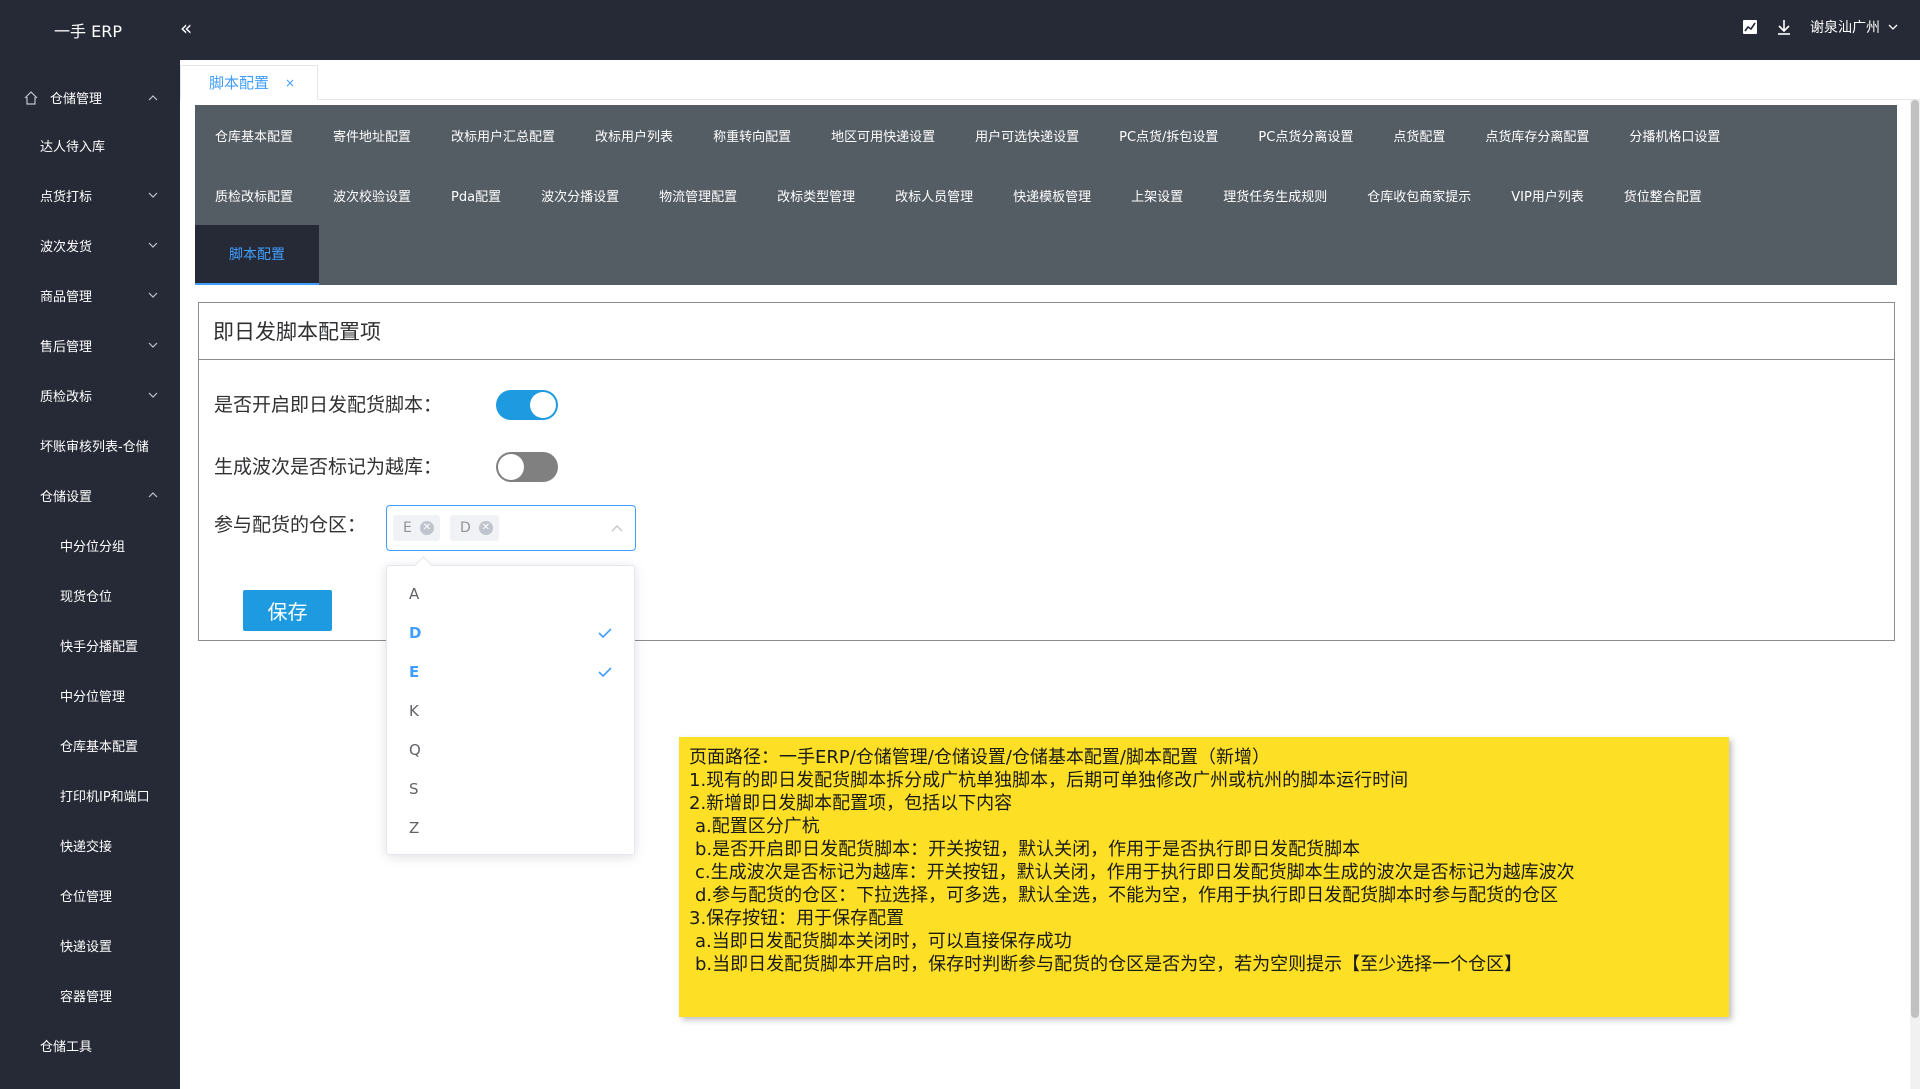 The width and height of the screenshot is (1920, 1089). Describe the element at coordinates (1784, 27) in the screenshot. I see `download-icon` at that location.